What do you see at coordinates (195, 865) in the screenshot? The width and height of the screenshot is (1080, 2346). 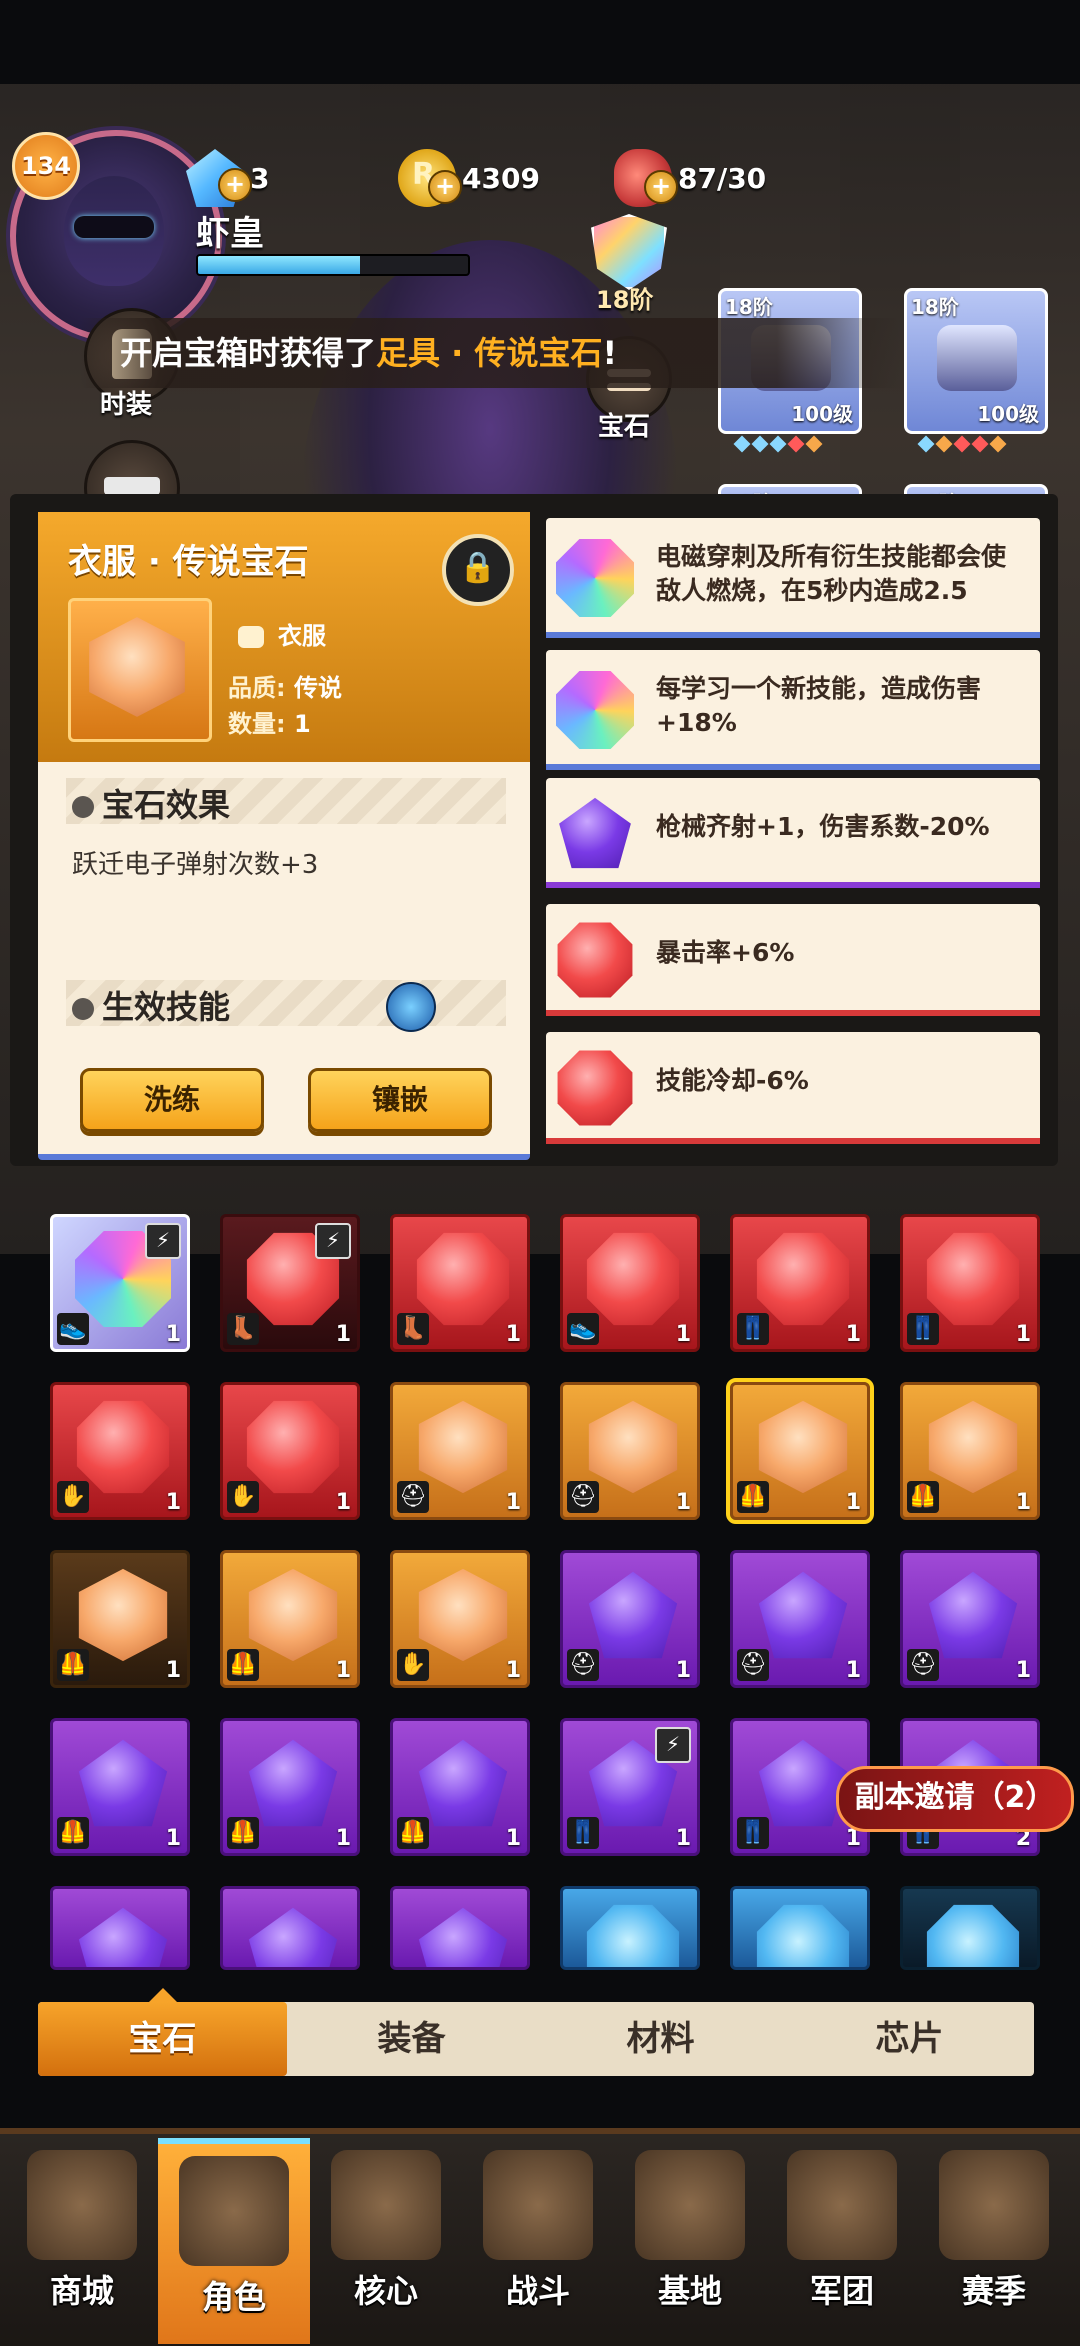 I see `gem-effect-text: 跃迁电子弹射次数+3` at bounding box center [195, 865].